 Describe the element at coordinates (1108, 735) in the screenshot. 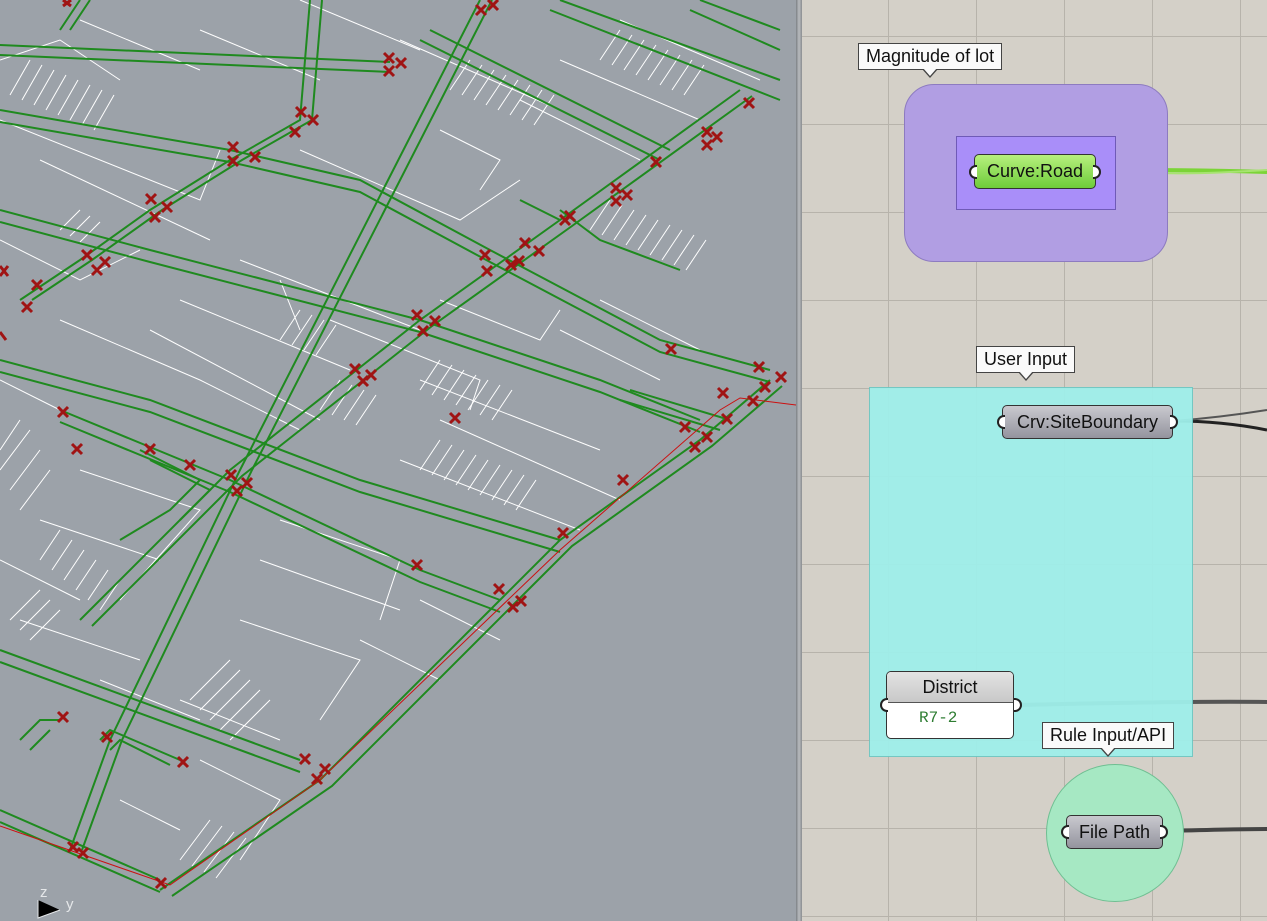

I see `rule-input-api-label: Rule Input/API` at that location.